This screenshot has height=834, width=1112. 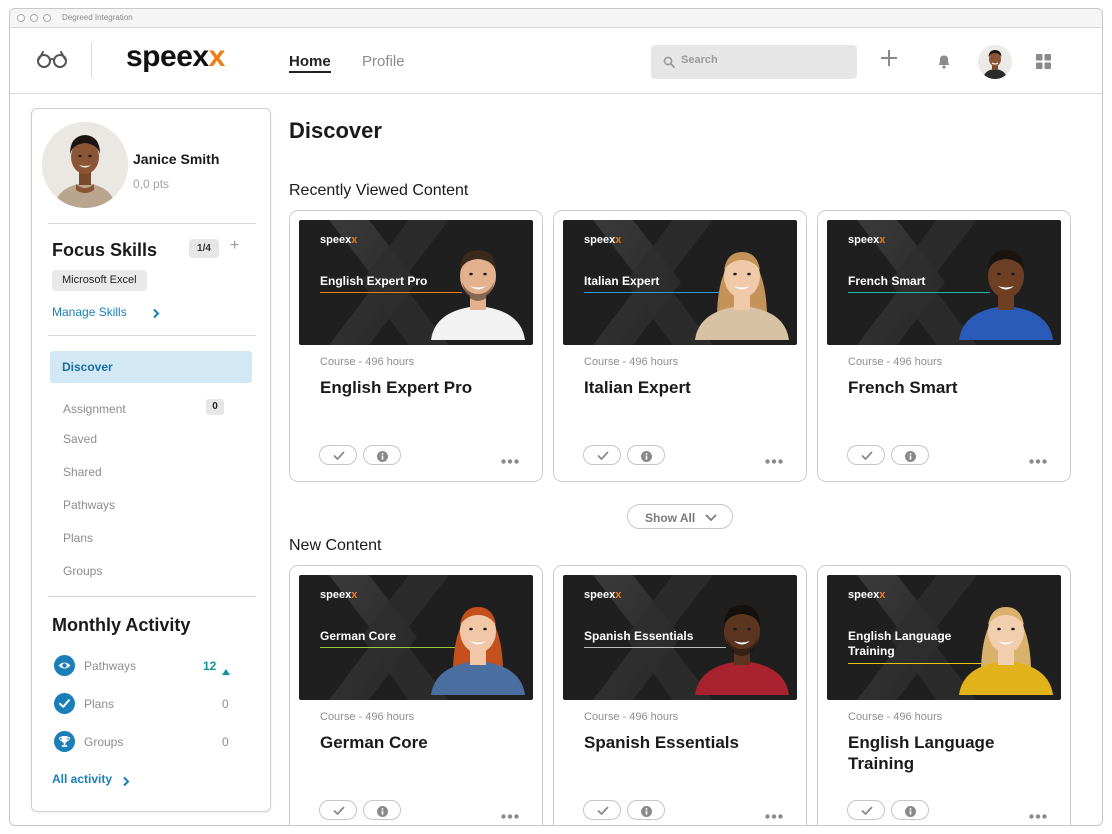 What do you see at coordinates (97, 17) in the screenshot?
I see `window-title: Degreed Integration` at bounding box center [97, 17].